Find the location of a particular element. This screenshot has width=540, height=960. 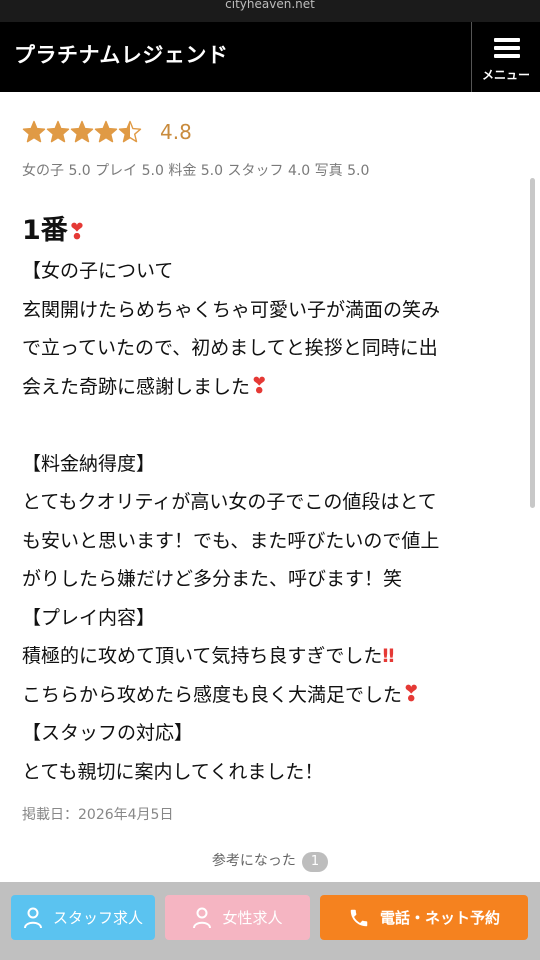

review-title-text: 1番 is located at coordinates (45, 230).